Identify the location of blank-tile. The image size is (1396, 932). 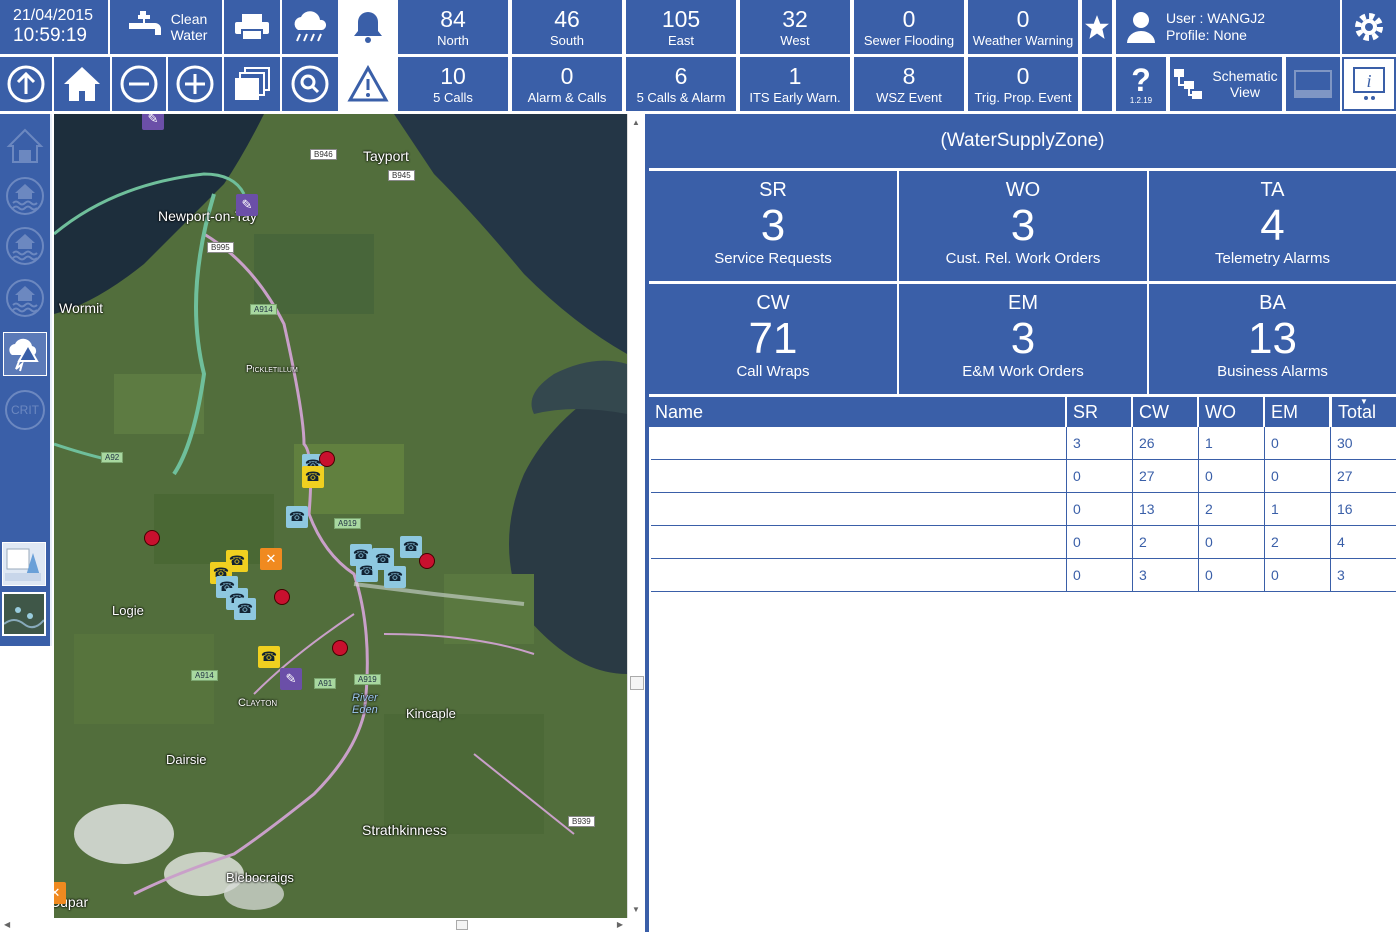
(1097, 84).